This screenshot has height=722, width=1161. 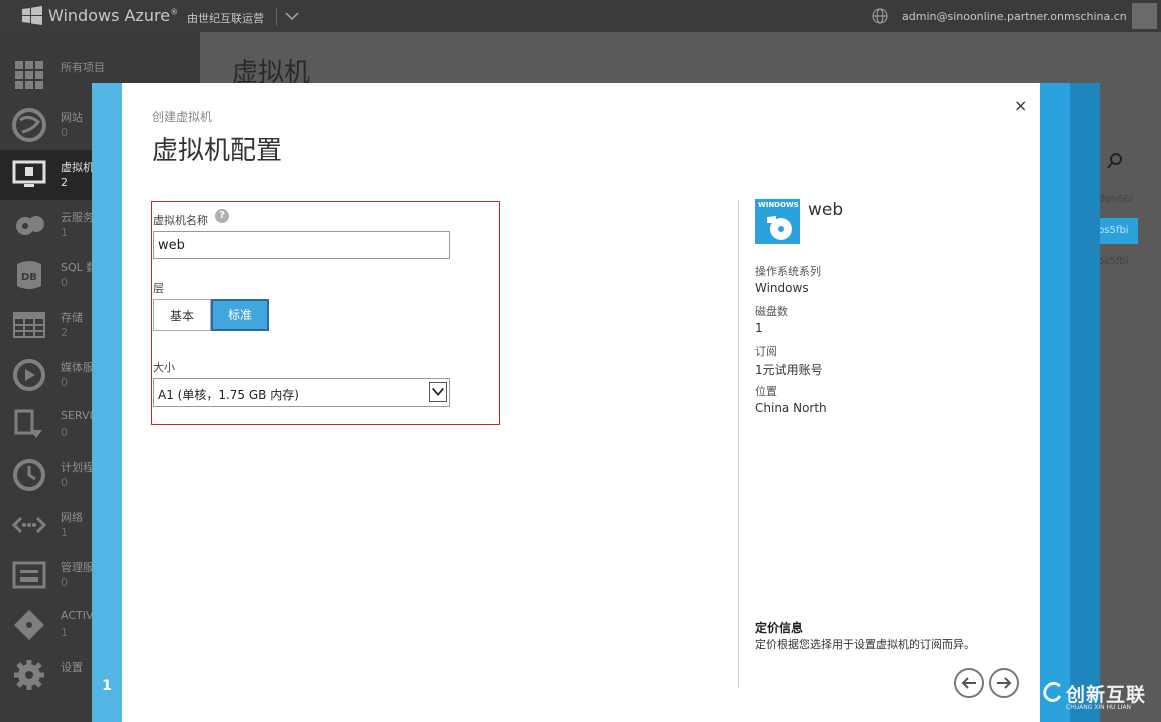 What do you see at coordinates (217, 151) in the screenshot?
I see `dialog-title: 虚拟机配置` at bounding box center [217, 151].